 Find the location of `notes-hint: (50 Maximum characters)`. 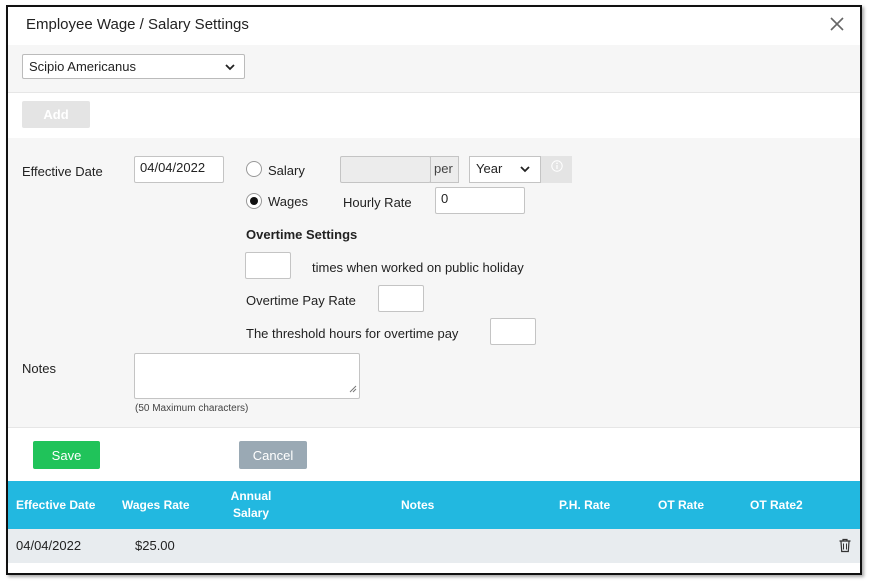

notes-hint: (50 Maximum characters) is located at coordinates (192, 408).